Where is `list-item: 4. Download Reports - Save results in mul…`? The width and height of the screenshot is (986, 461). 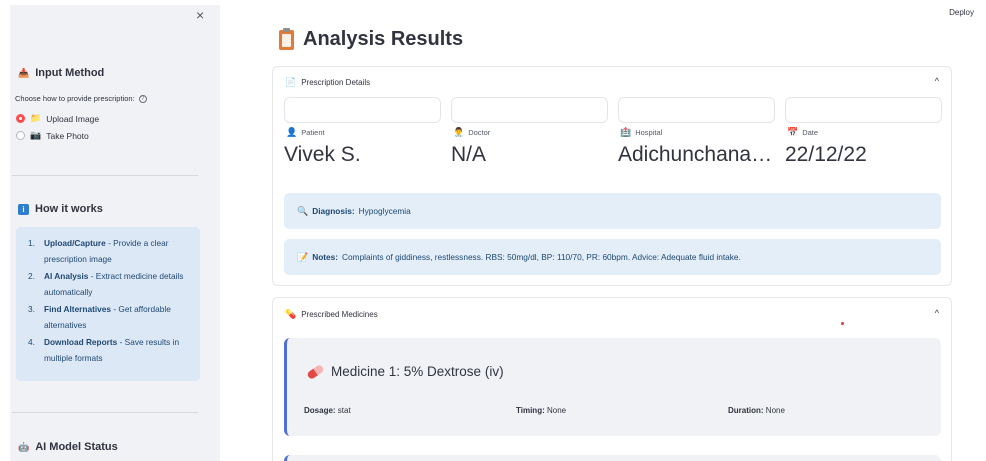
list-item: 4. Download Reports - Save results in mul… is located at coordinates (109, 350).